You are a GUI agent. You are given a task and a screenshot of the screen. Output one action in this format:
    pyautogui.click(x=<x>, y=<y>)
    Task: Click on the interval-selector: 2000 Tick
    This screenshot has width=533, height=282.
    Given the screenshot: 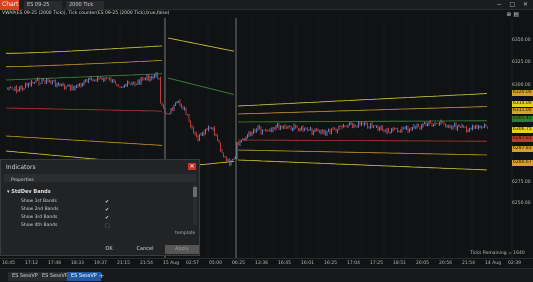 What is the action you would take?
    pyautogui.click(x=85, y=5)
    